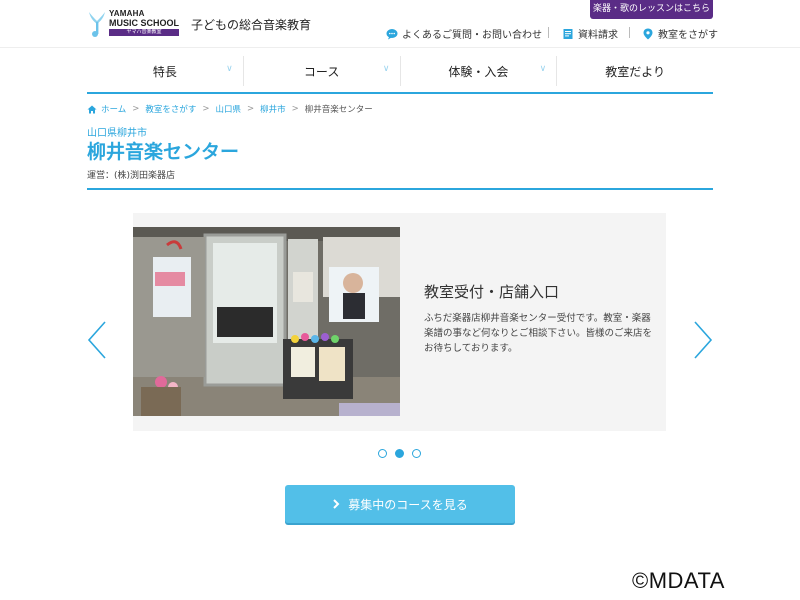  I want to click on instrument-lessons-link: 楽器・歌のレッスンはこちら, so click(651, 9).